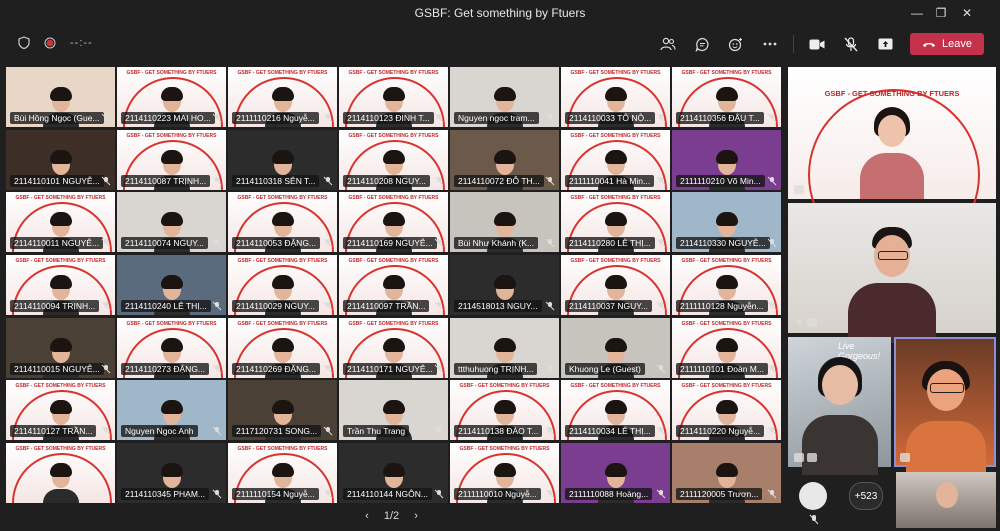  I want to click on participant-tile: GSBF - GET SOMETHING BY FTUERS, so click(60, 472).